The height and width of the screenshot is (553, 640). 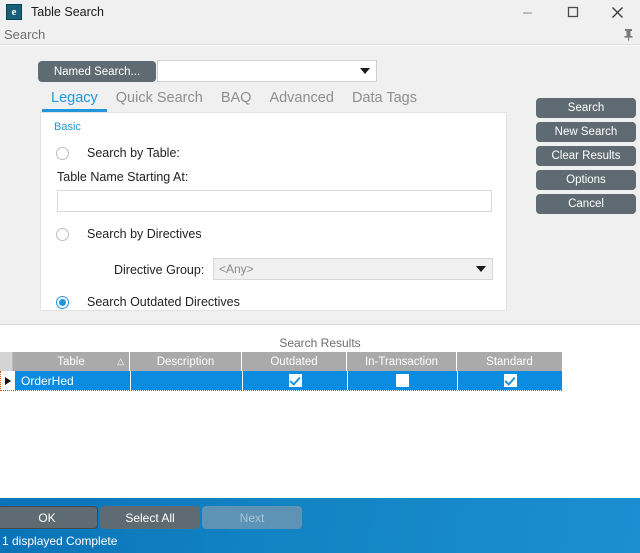 What do you see at coordinates (60, 541) in the screenshot?
I see `status-bar-text: 1 displayed Complete` at bounding box center [60, 541].